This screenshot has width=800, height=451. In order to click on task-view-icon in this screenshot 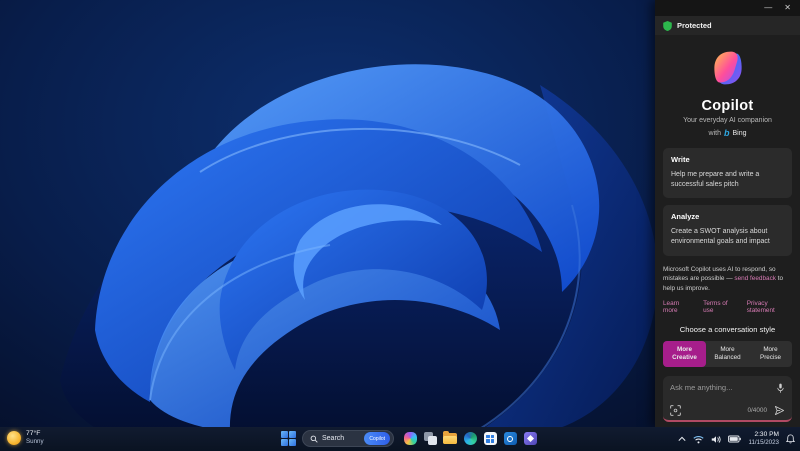, I will do `click(430, 438)`.